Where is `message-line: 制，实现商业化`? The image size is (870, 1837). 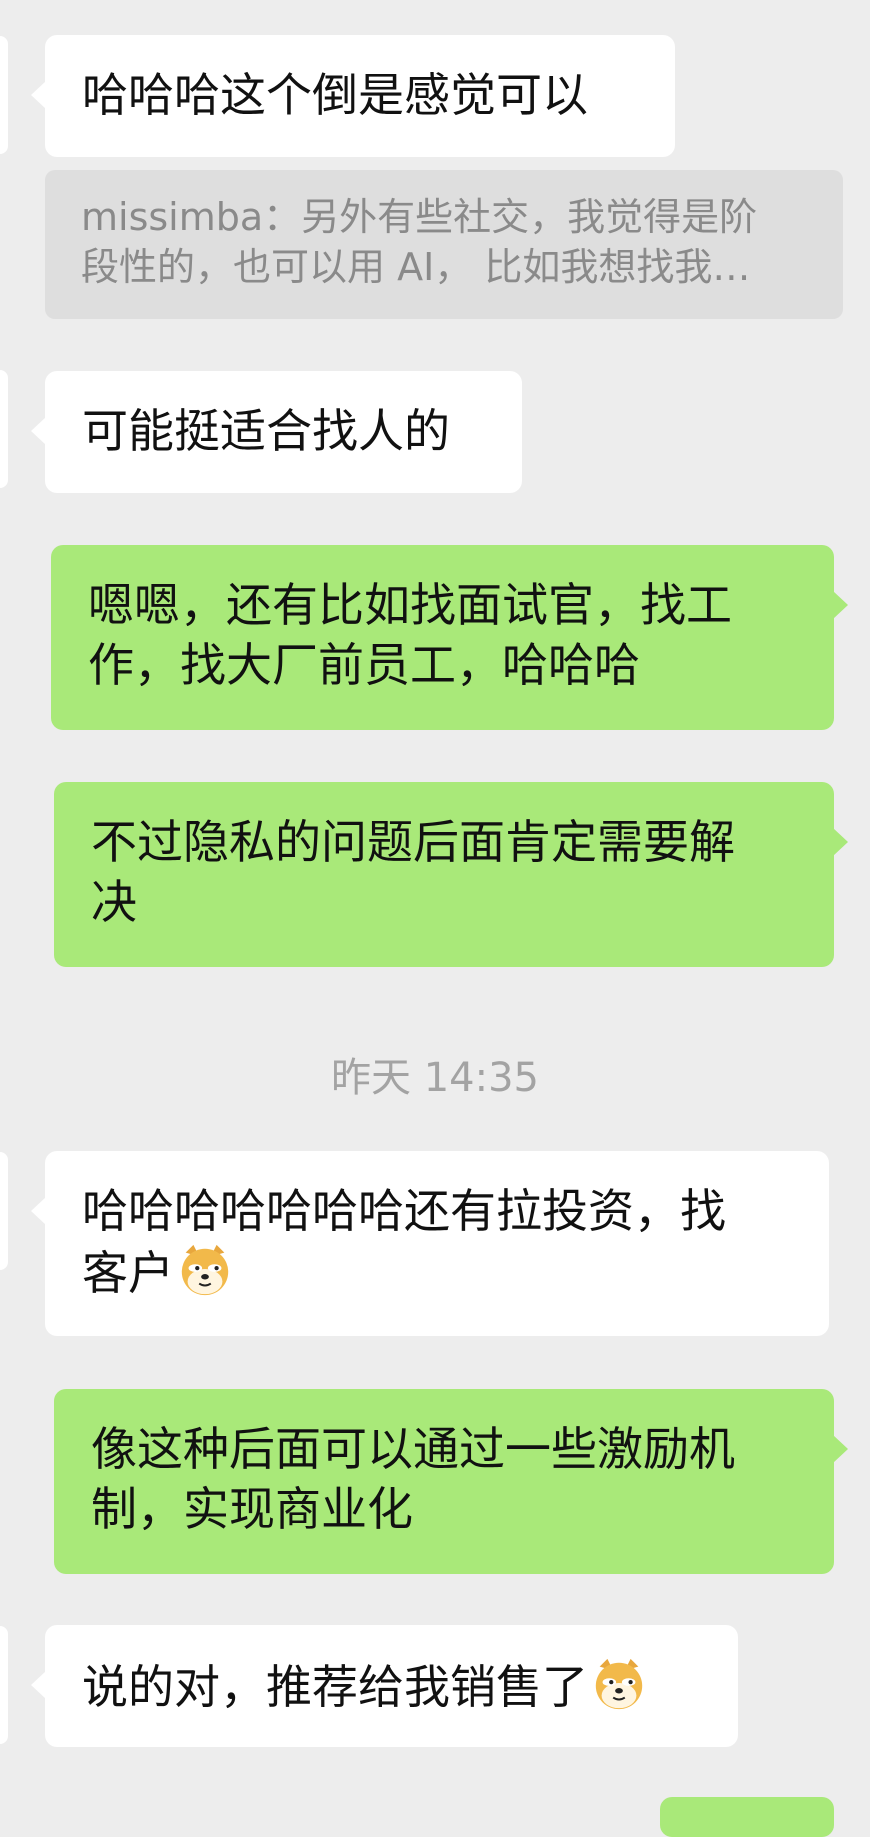
message-line: 制，实现商业化 is located at coordinates (252, 1509).